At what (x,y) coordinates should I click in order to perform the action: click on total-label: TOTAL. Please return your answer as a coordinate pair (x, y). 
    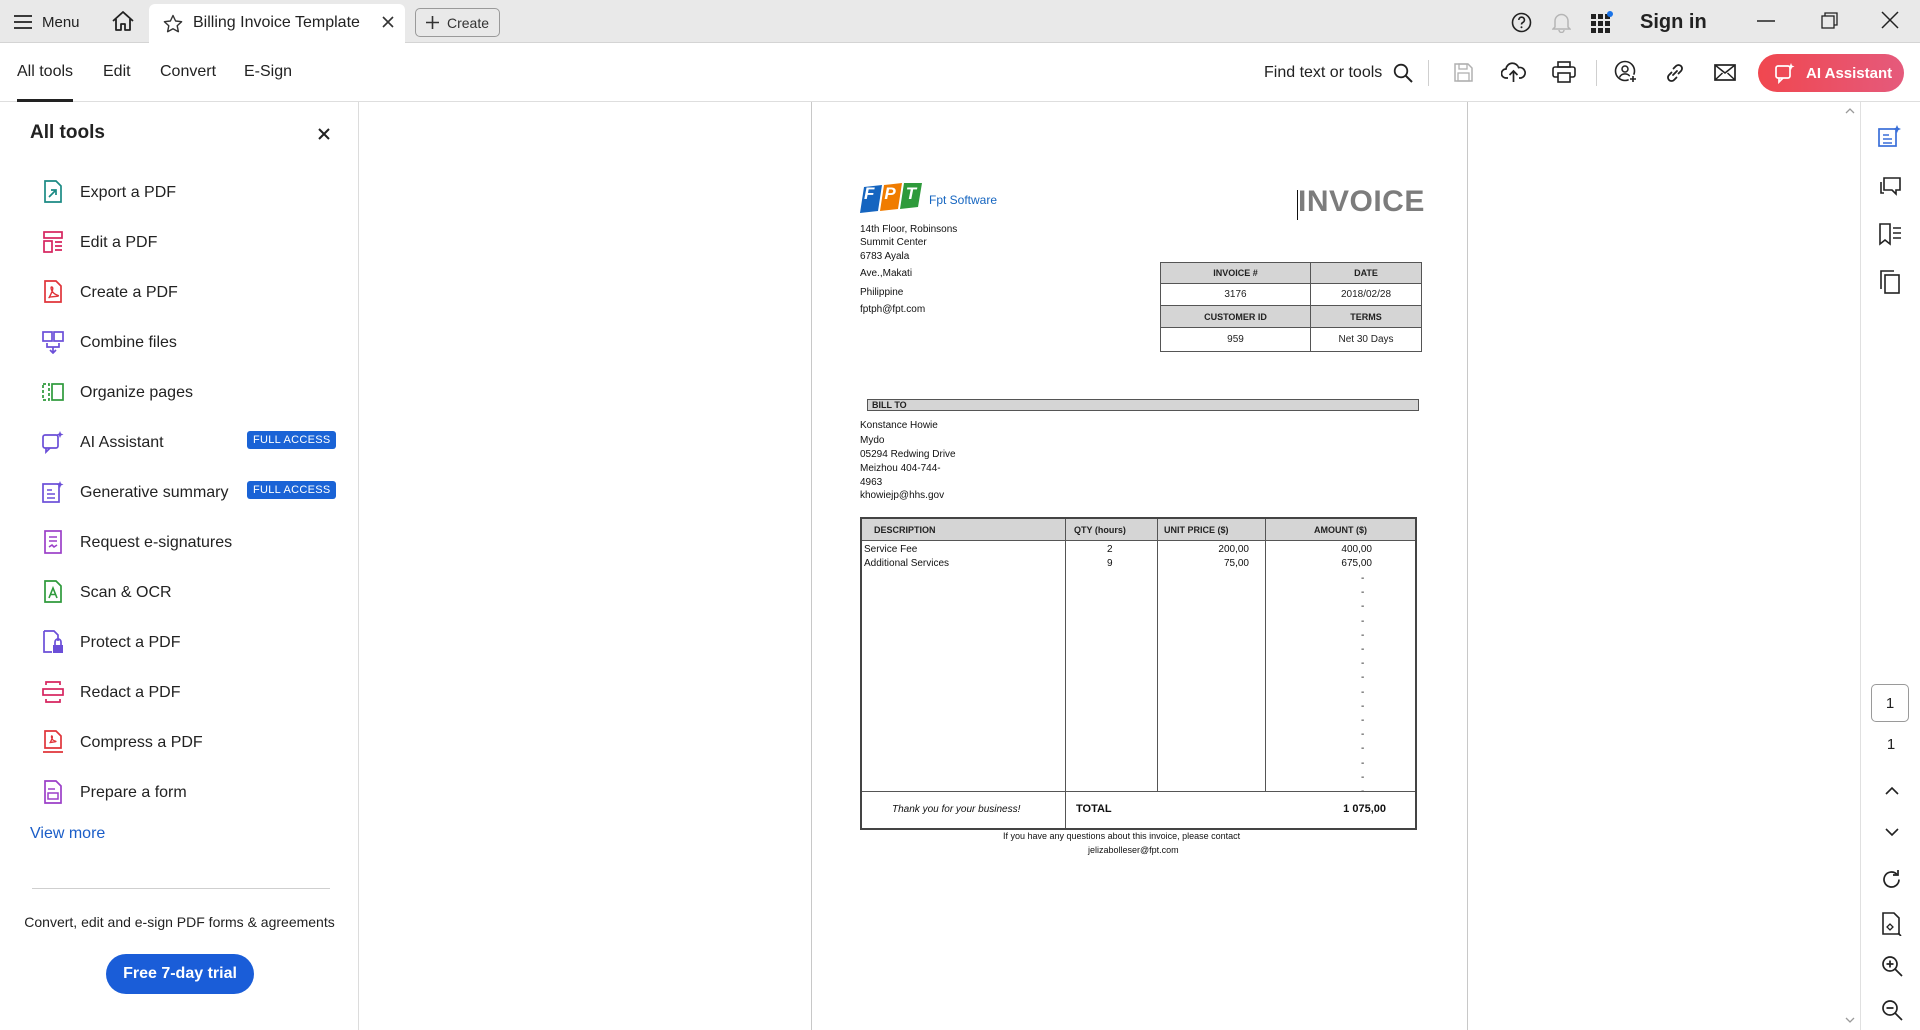
    Looking at the image, I should click on (1094, 809).